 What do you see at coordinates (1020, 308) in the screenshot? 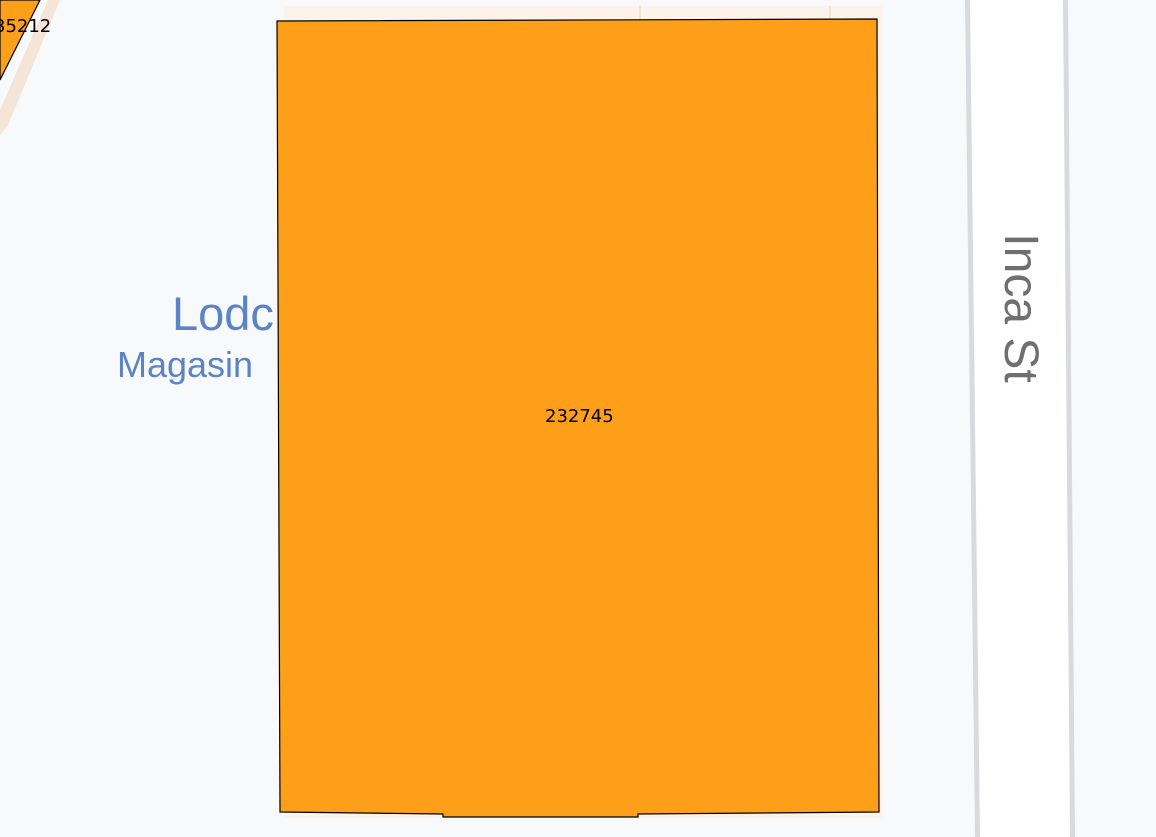
I see `street-name-label: Inca St` at bounding box center [1020, 308].